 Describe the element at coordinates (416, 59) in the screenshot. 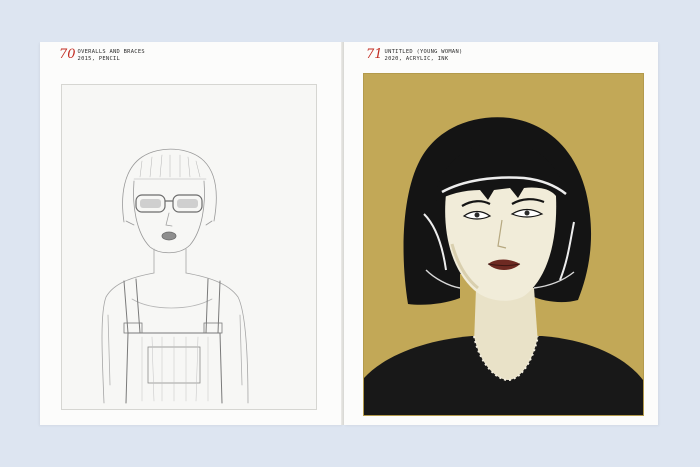

I see `artwork-details: 2020, ACRYLIC, INK` at that location.